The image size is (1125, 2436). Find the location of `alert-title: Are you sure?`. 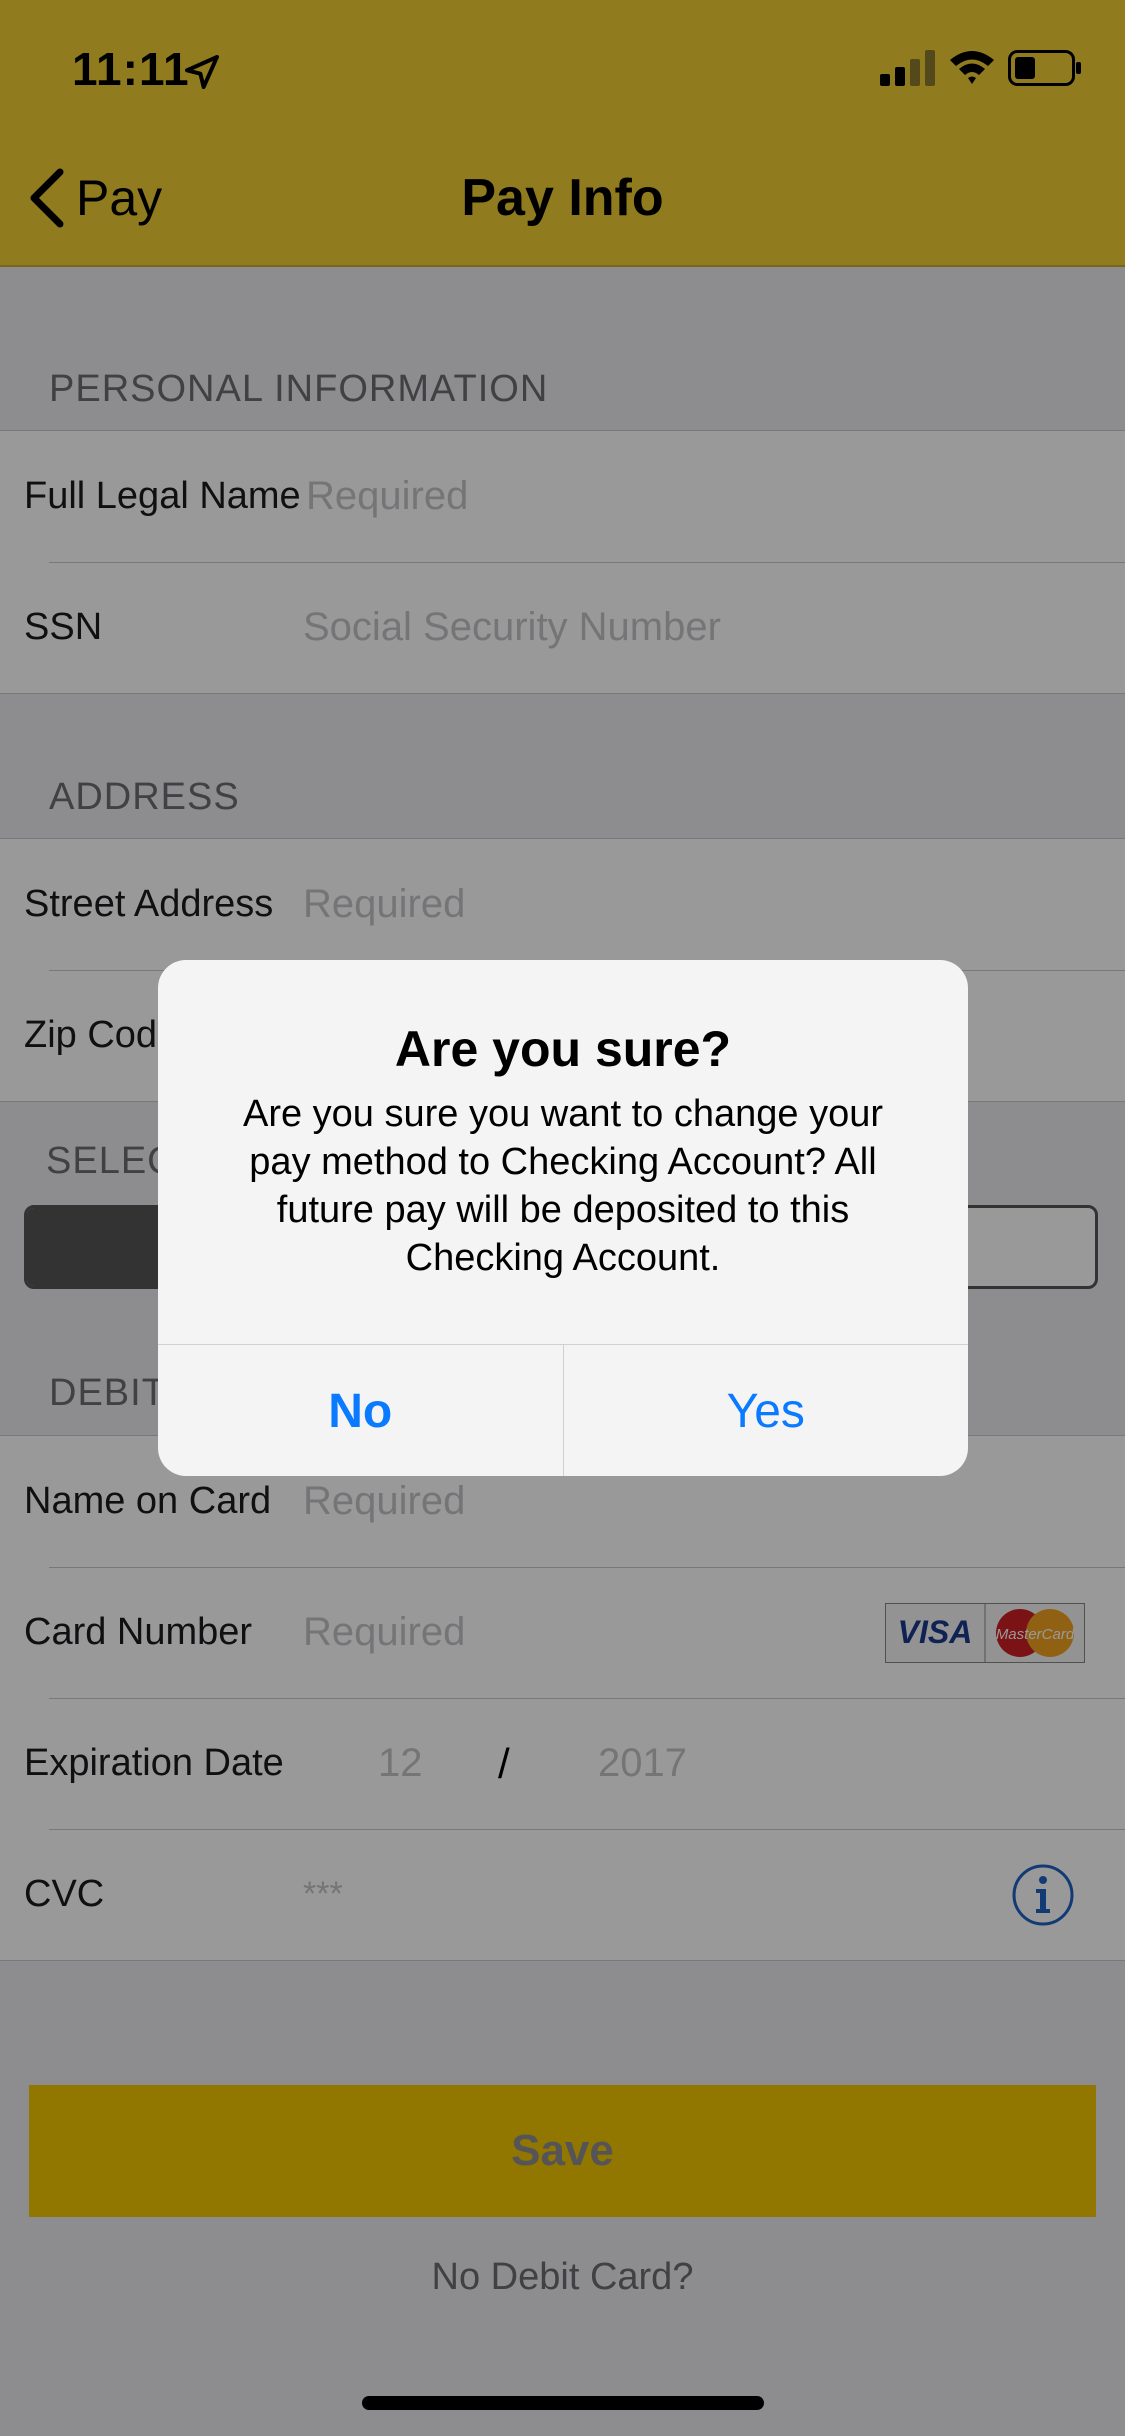

alert-title: Are you sure? is located at coordinates (563, 1049).